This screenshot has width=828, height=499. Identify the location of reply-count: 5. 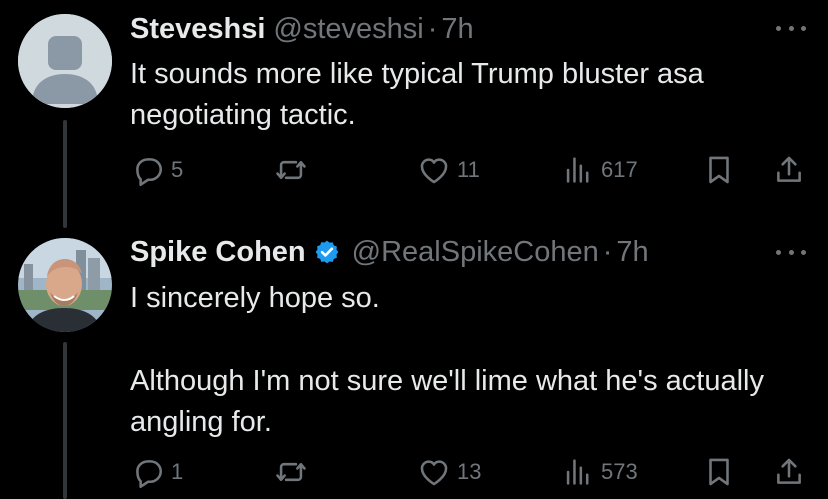
(177, 169).